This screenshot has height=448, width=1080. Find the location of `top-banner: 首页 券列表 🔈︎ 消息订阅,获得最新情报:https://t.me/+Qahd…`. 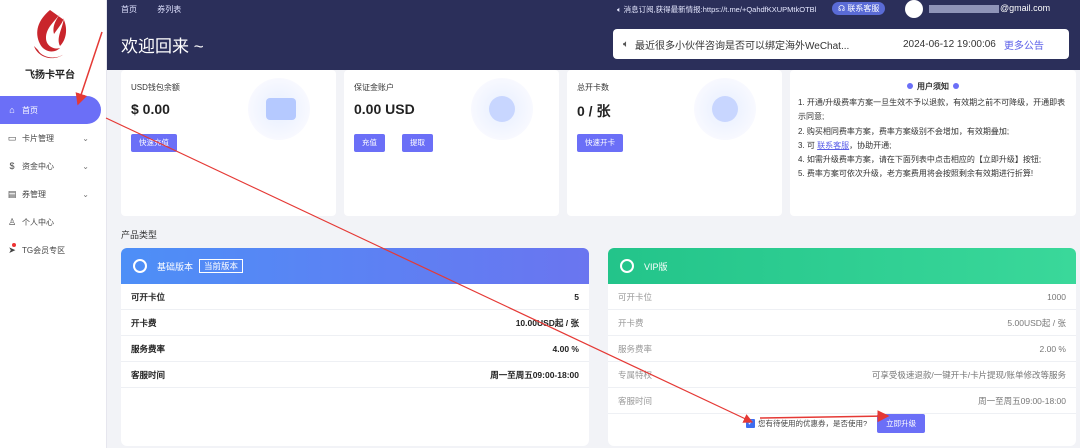

top-banner: 首页 券列表 🔈︎ 消息订阅,获得最新情报:https://t.me/+Qahd… is located at coordinates (593, 35).